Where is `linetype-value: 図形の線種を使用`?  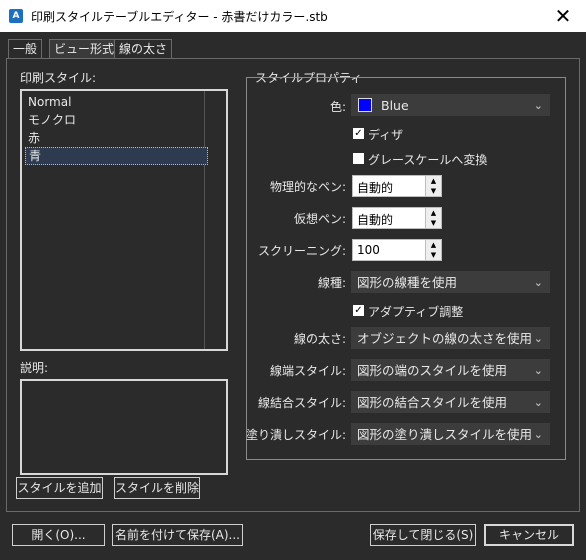 linetype-value: 図形の線種を使用 is located at coordinates (407, 282).